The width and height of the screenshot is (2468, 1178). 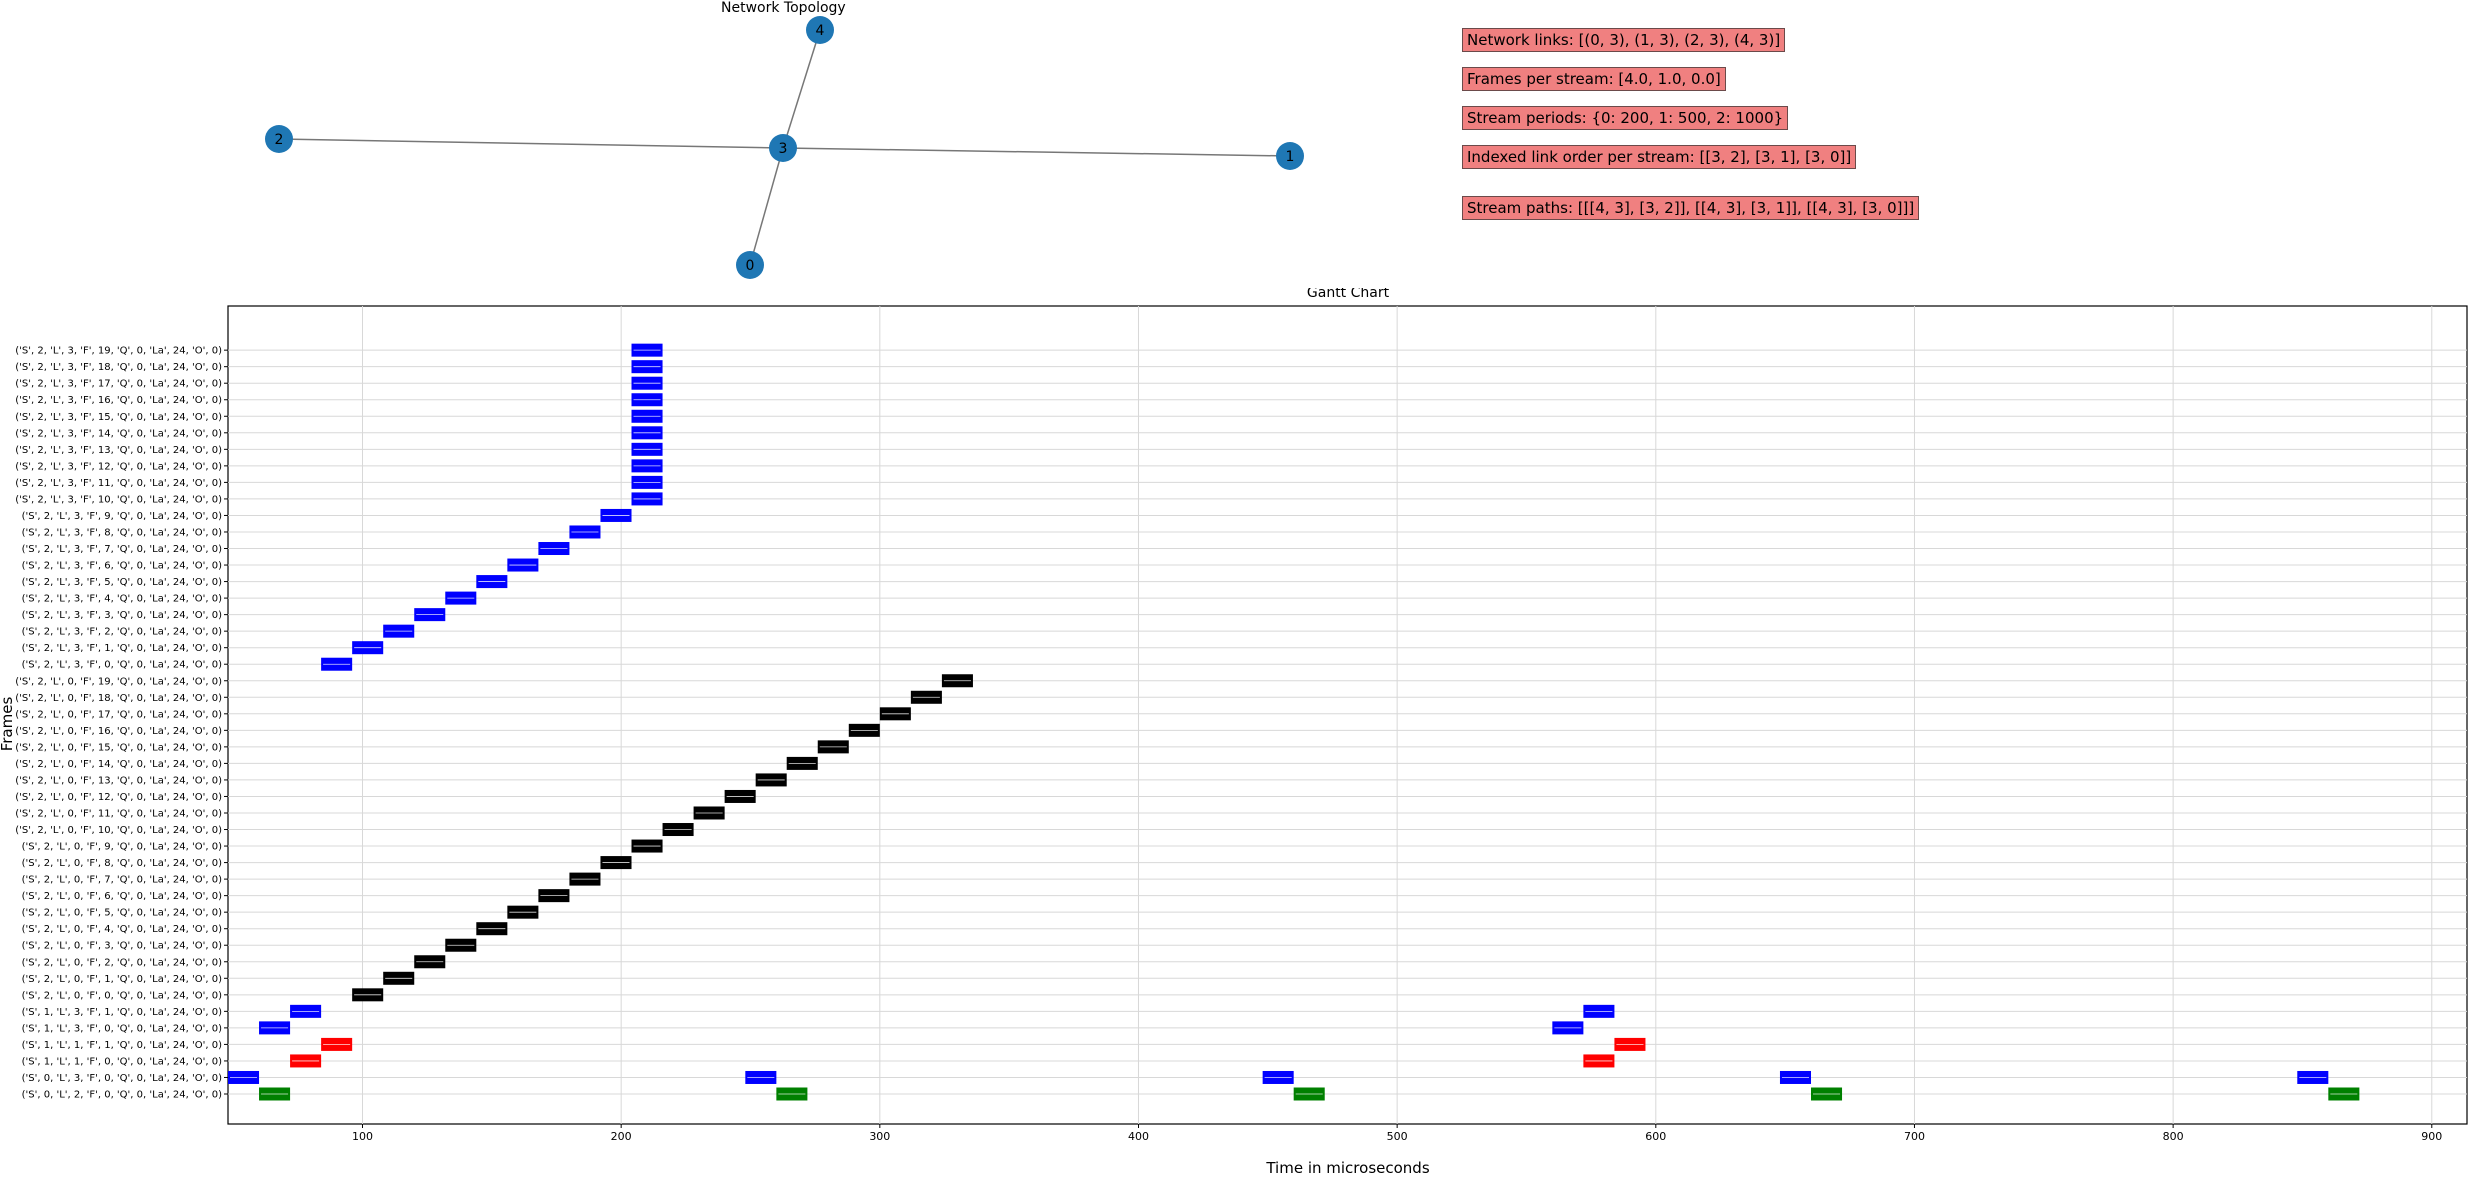 I want to click on topology-node-2: 2, so click(x=279, y=139).